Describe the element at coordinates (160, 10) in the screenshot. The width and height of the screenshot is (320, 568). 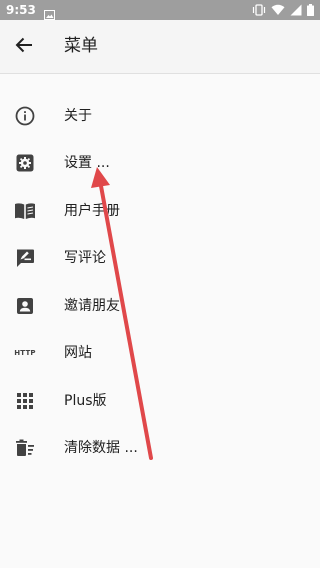
I see `status-bar: 9:53` at that location.